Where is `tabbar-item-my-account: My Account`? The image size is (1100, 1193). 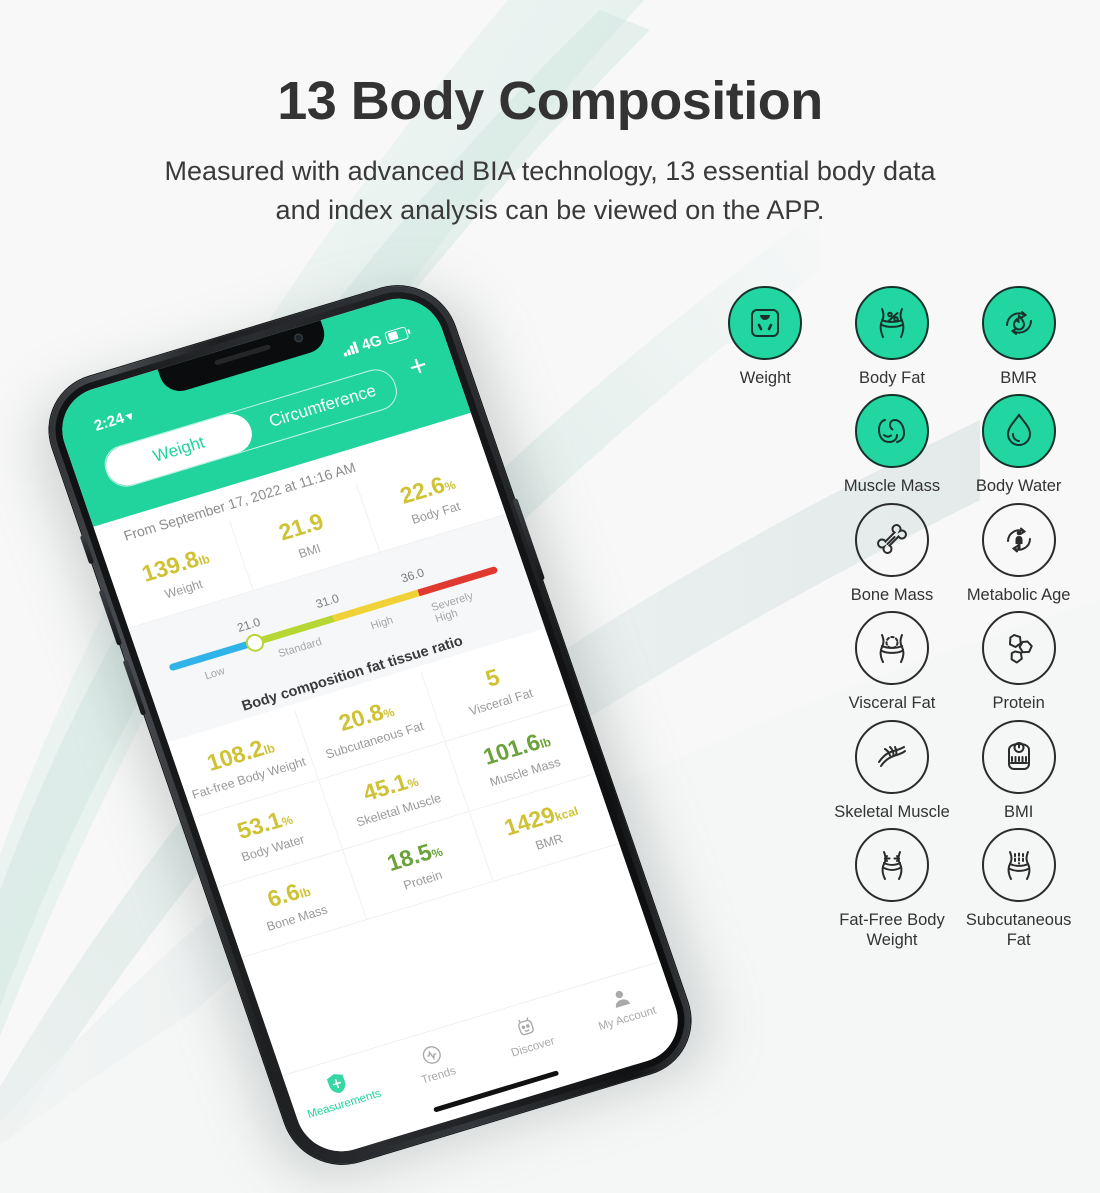
tabbar-item-my-account: My Account is located at coordinates (623, 1005).